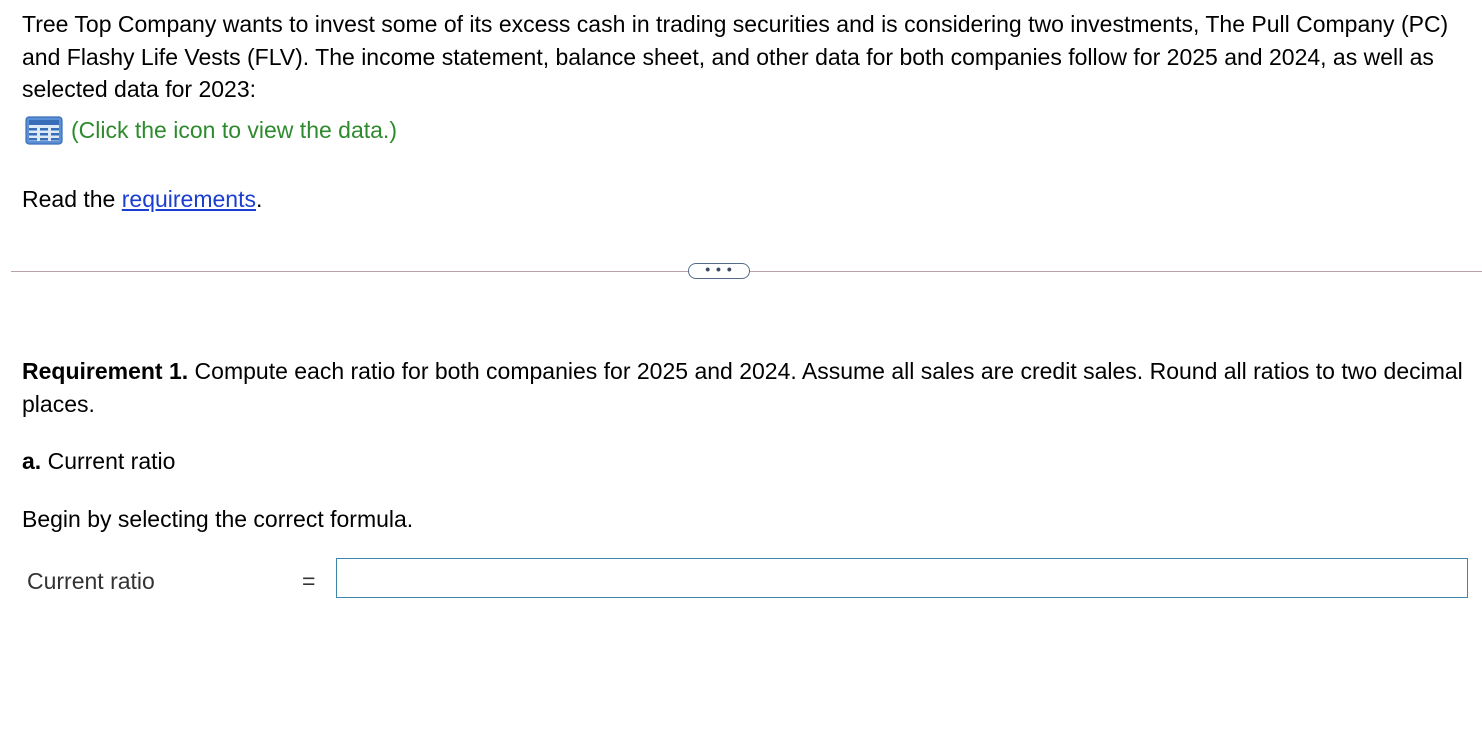  Describe the element at coordinates (309, 581) in the screenshot. I see `equals-sign: =` at that location.